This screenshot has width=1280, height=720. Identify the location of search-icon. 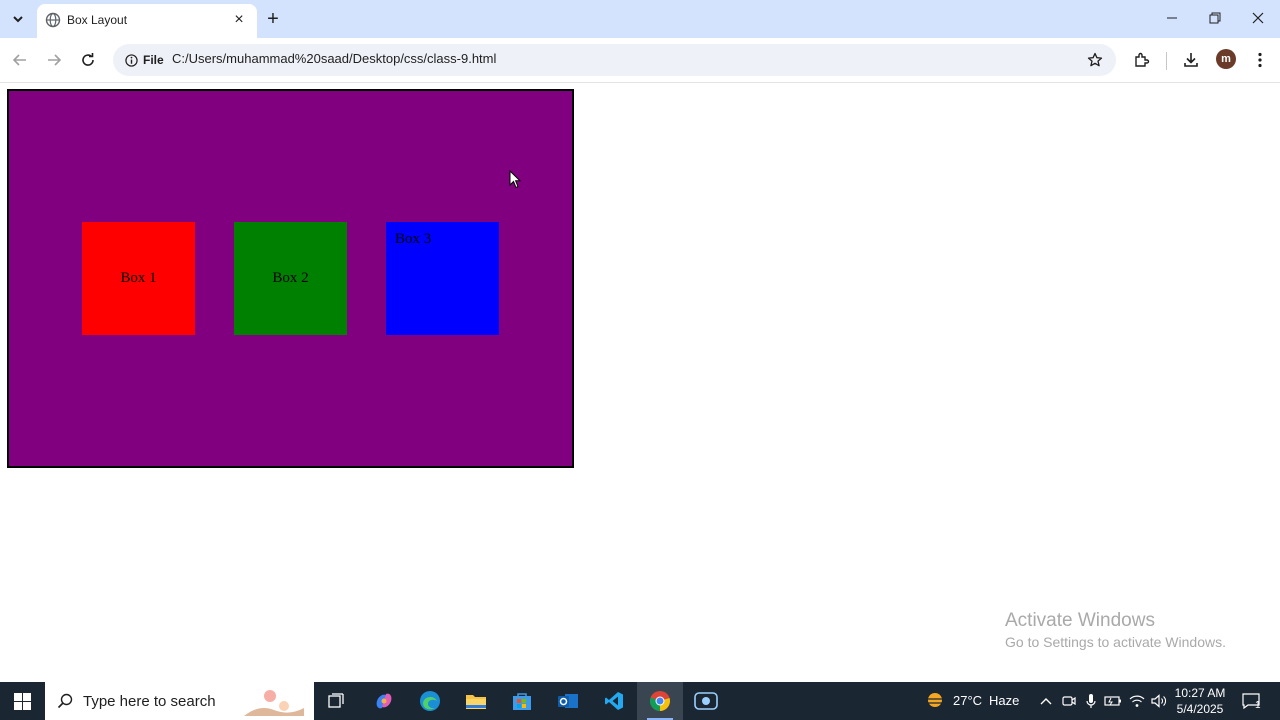
(65, 701).